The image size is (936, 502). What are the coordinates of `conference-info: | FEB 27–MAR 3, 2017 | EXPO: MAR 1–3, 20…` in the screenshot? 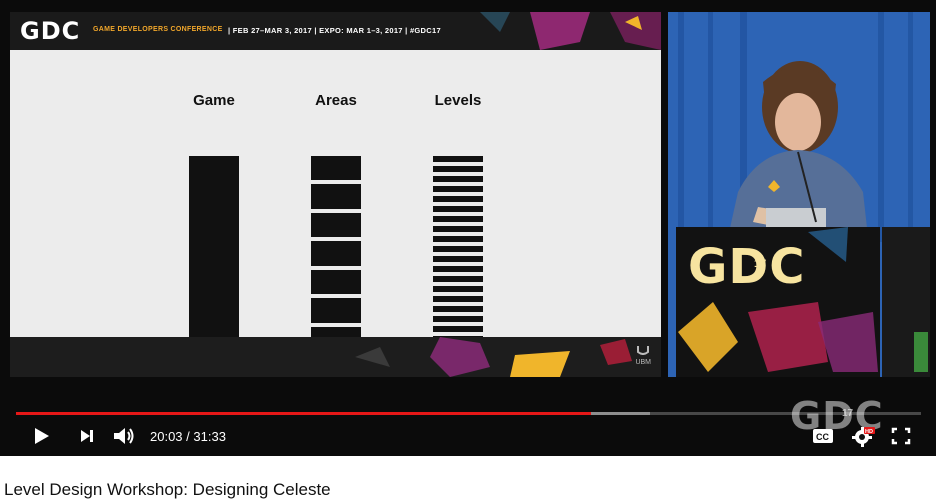 It's located at (334, 30).